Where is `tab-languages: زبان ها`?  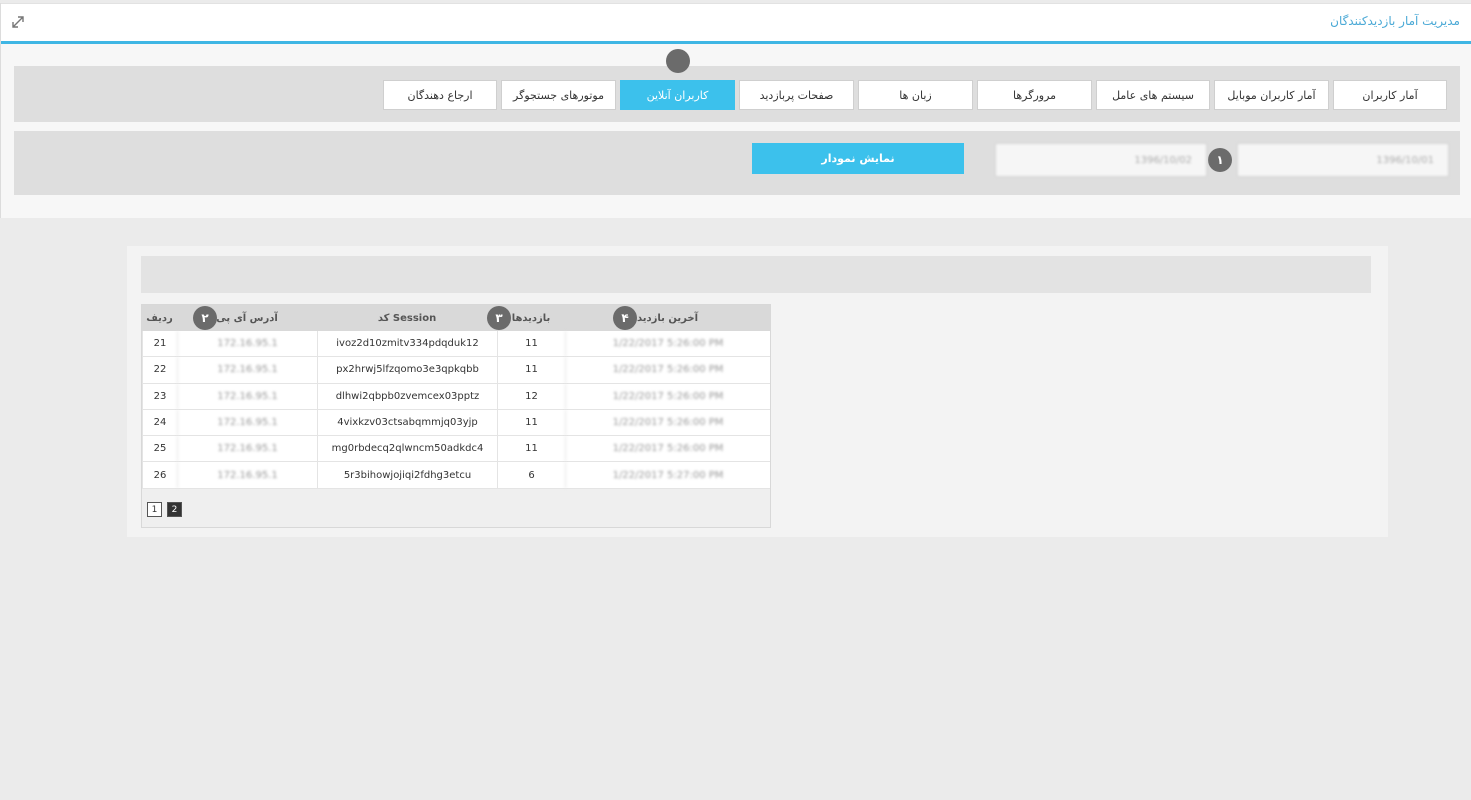
tab-languages: زبان ها is located at coordinates (915, 95).